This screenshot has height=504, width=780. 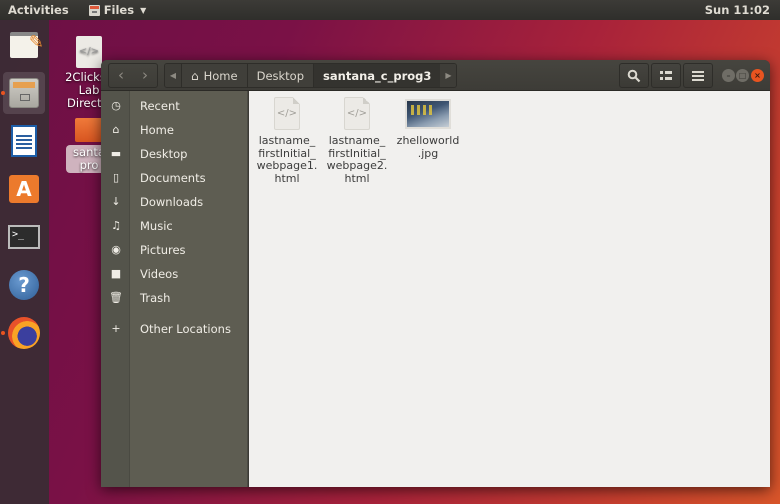 I want to click on minimize-button: –, so click(x=728, y=75).